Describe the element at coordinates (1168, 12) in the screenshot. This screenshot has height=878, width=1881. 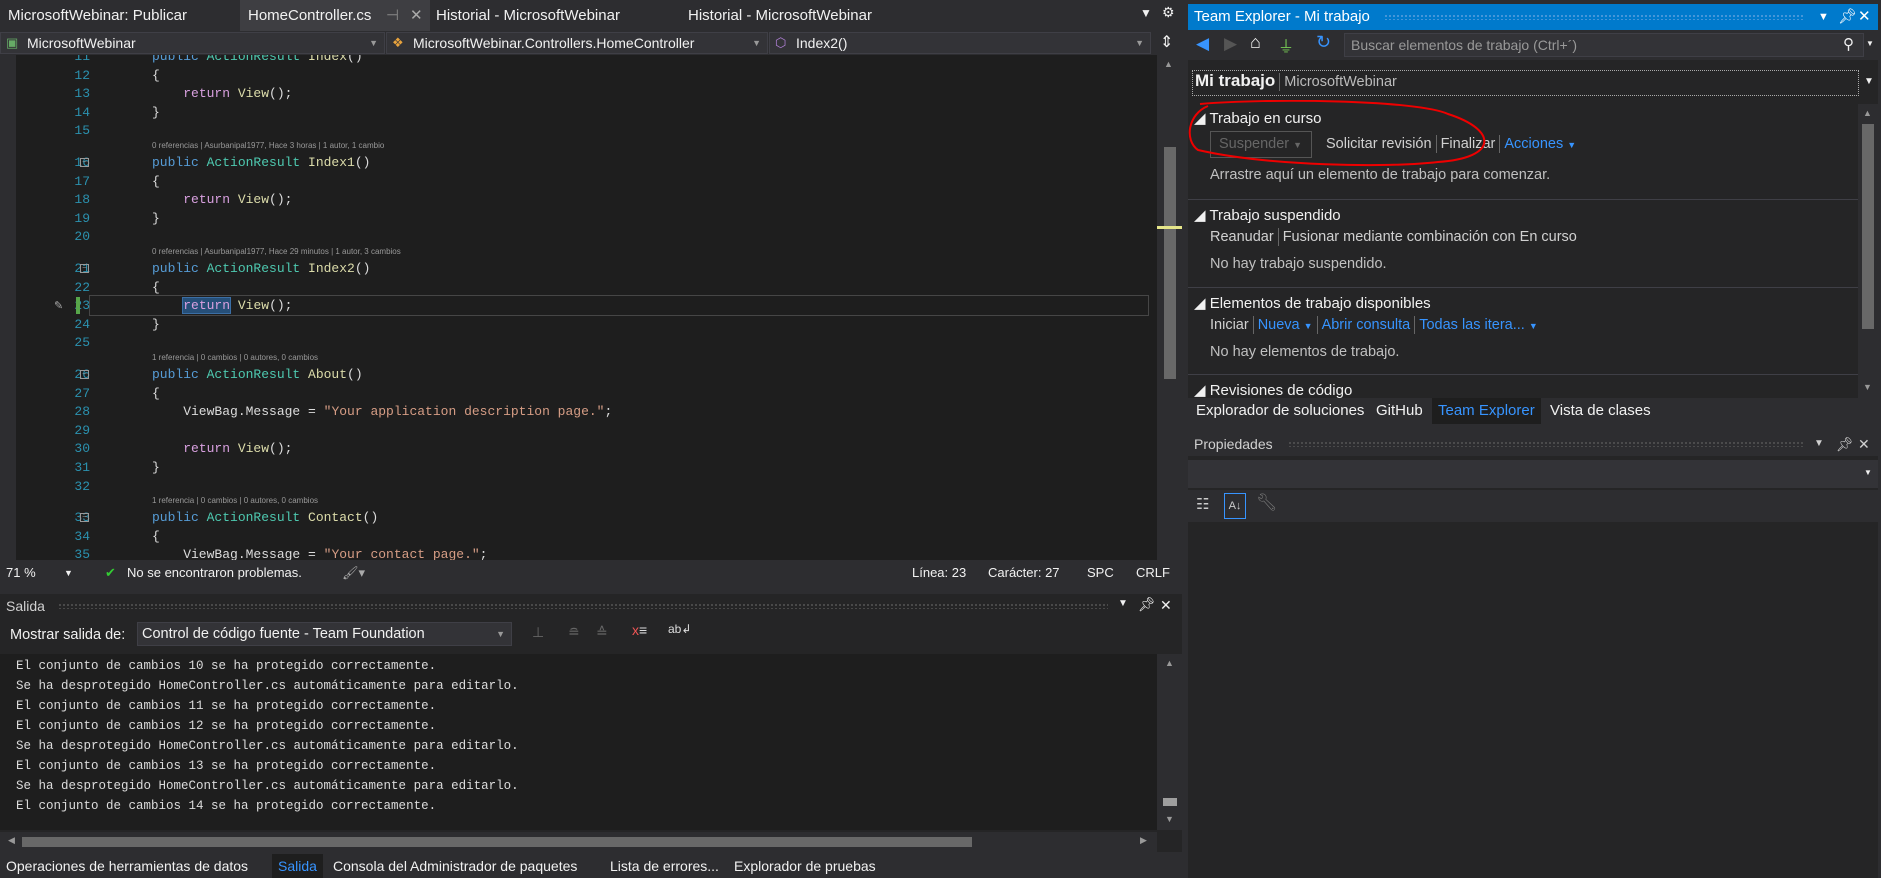
I see `gear-icon: ⚙` at that location.